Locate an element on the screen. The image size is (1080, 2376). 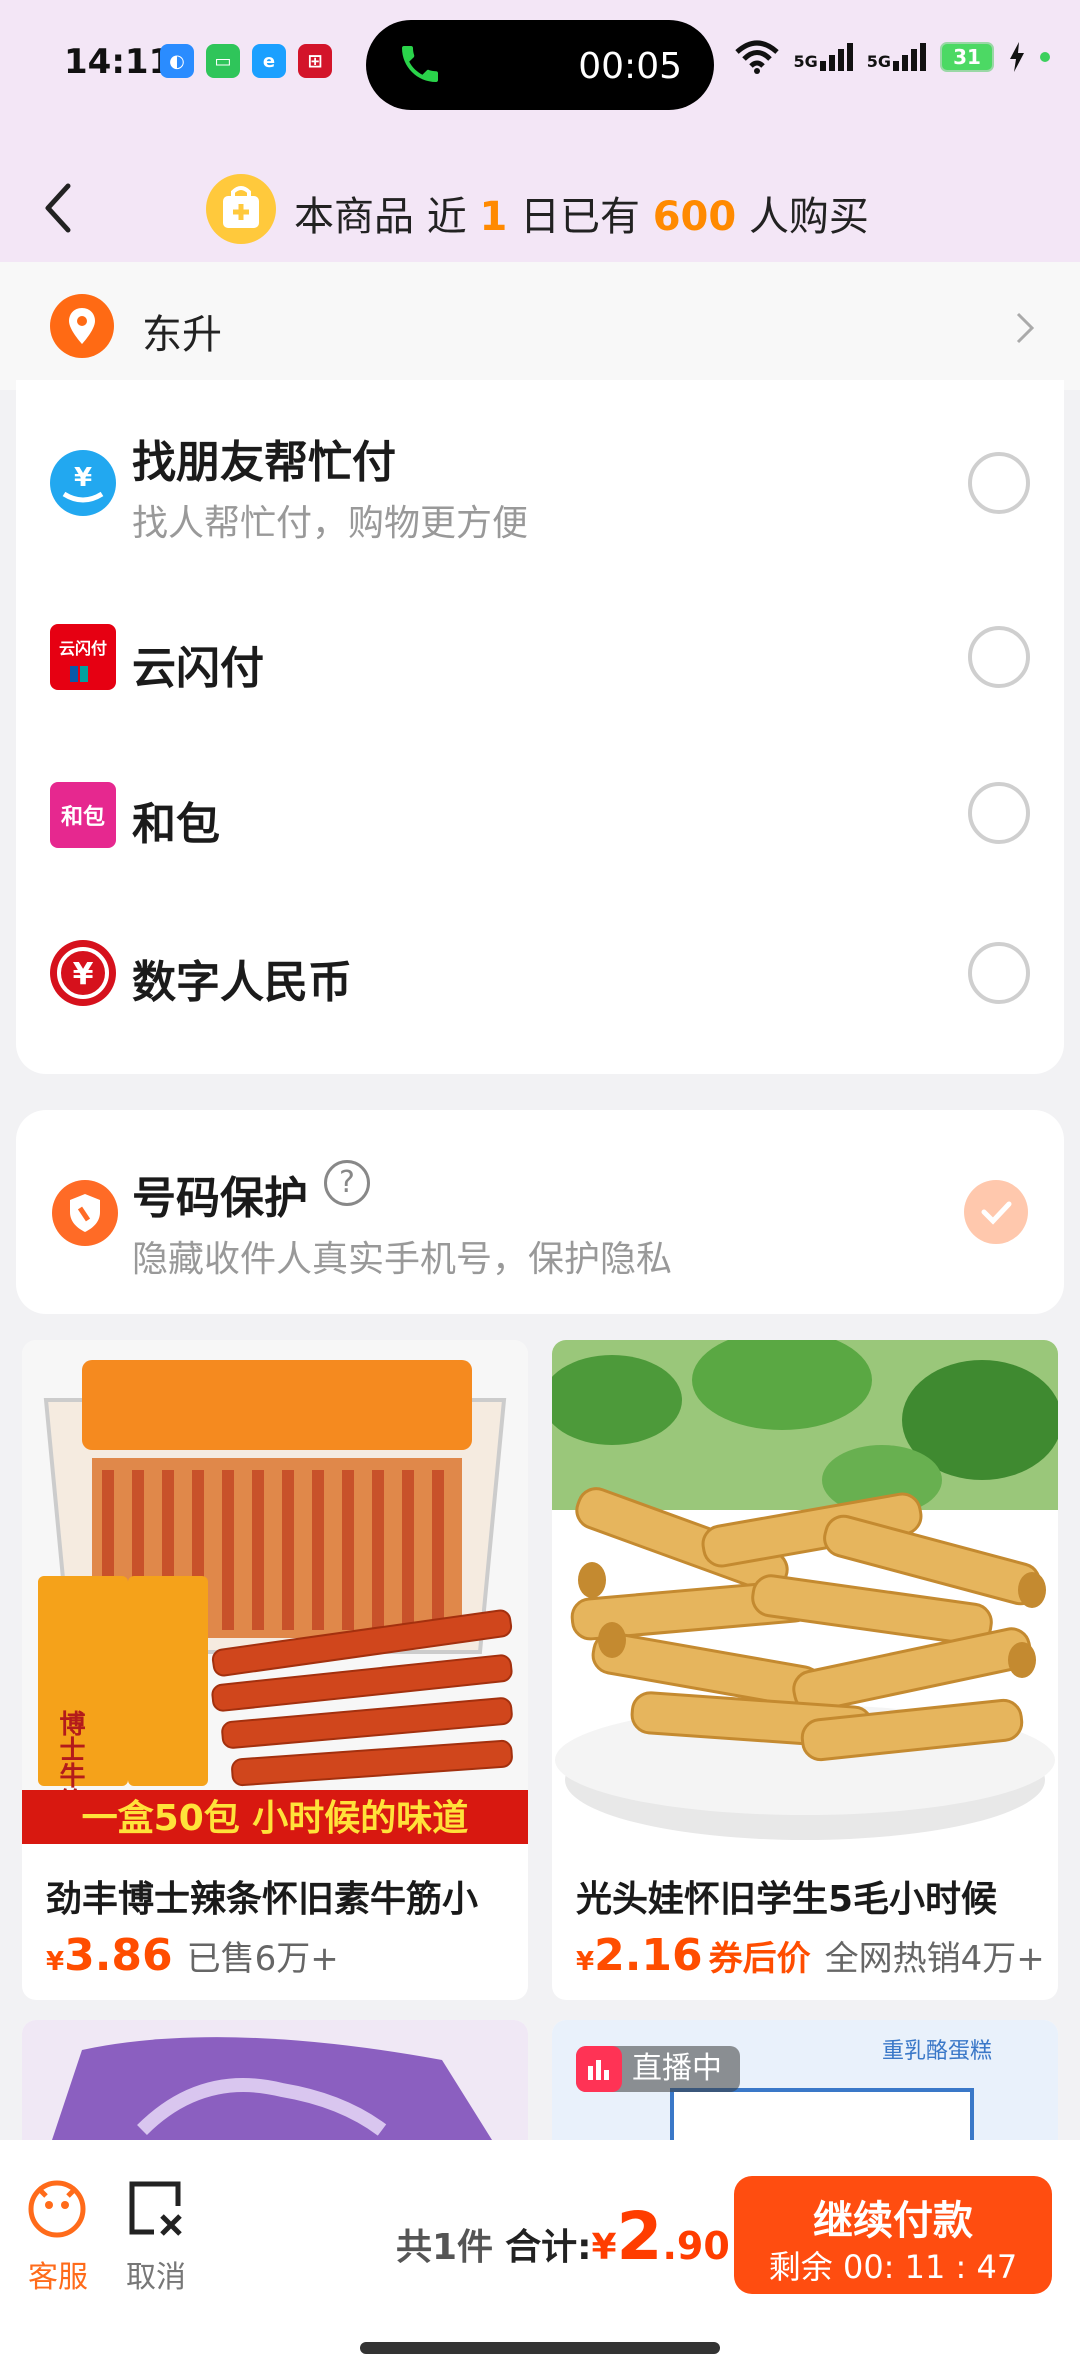
number-protection-subtitle: 隐藏收件人真实手机号，保护隐私 is located at coordinates (402, 1259).